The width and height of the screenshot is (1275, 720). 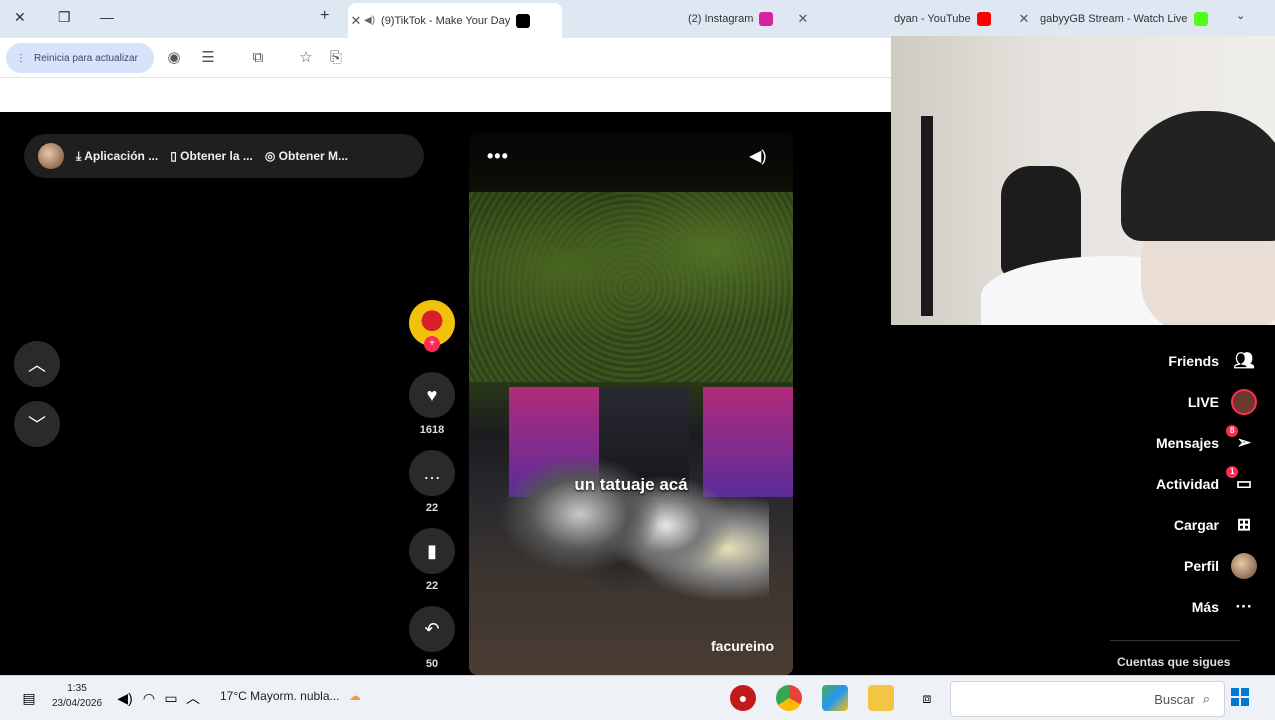 I want to click on follow-plus-icon: +, so click(x=432, y=344).